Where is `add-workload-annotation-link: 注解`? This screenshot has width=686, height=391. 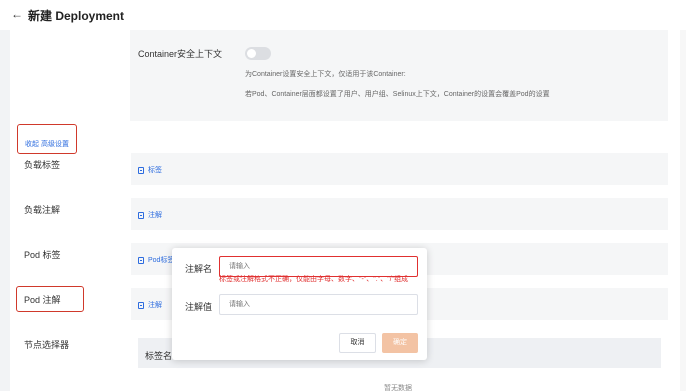
add-workload-annotation-link: 注解 is located at coordinates (150, 215).